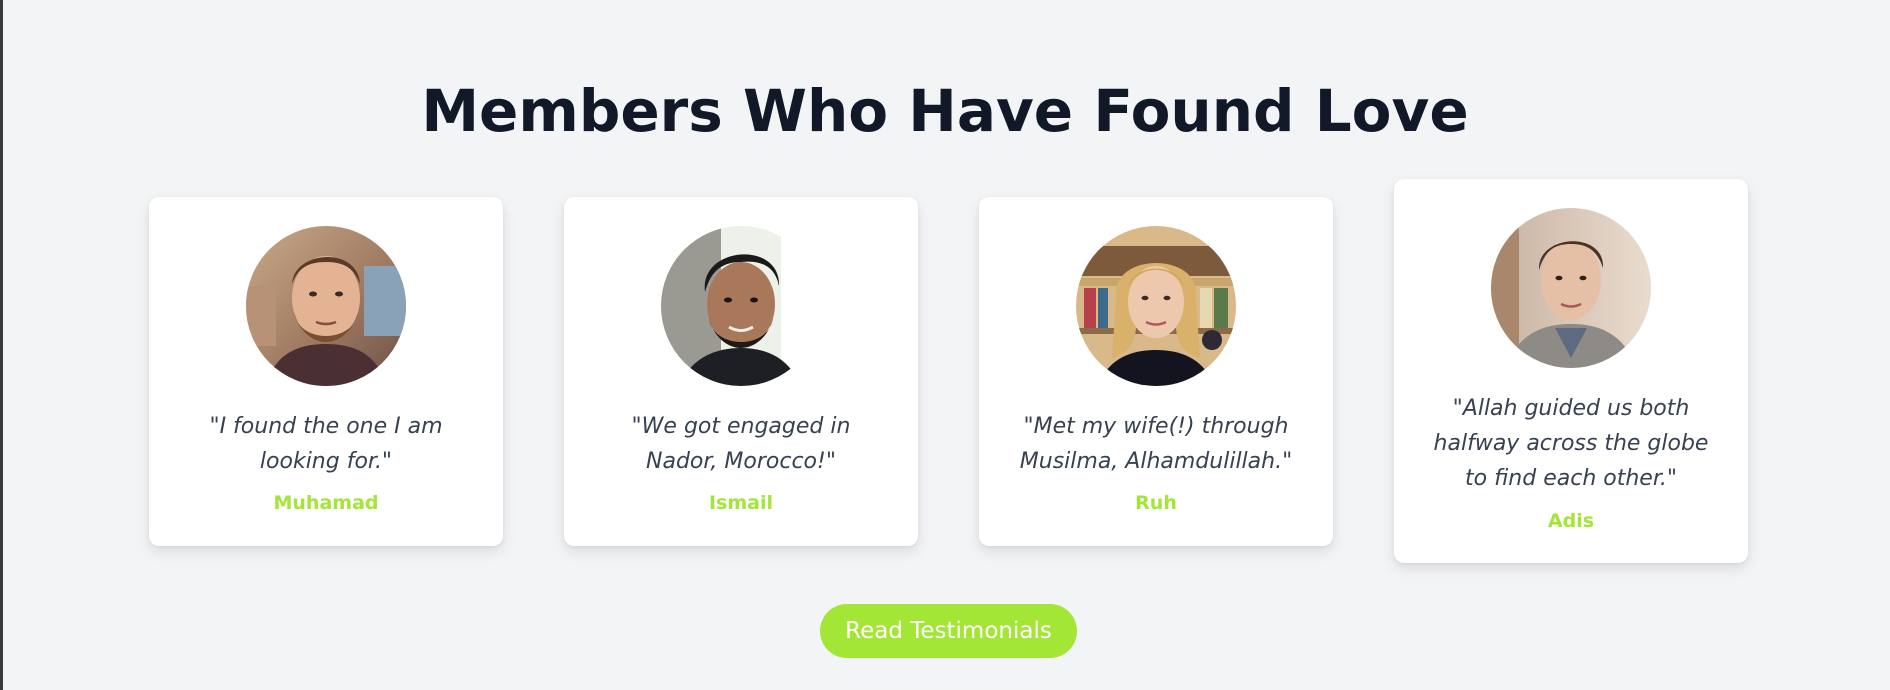 The image size is (1890, 690). What do you see at coordinates (948, 631) in the screenshot?
I see `read-testimonials-button: Read Testimonials` at bounding box center [948, 631].